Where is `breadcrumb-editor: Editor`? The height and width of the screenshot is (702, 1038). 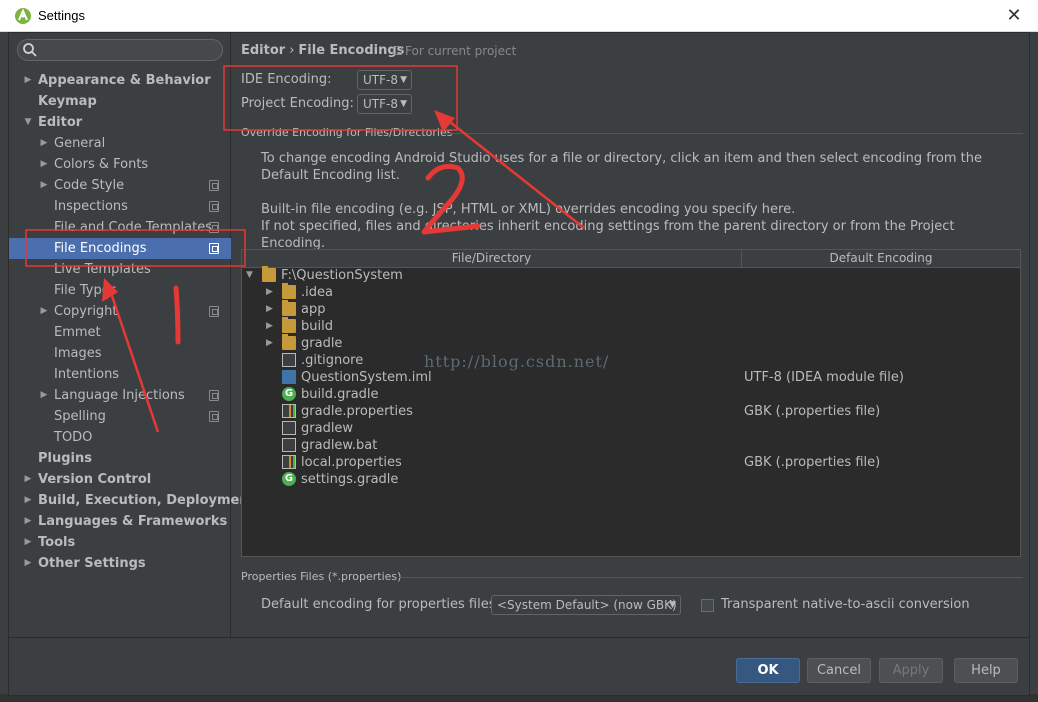 breadcrumb-editor: Editor is located at coordinates (263, 50).